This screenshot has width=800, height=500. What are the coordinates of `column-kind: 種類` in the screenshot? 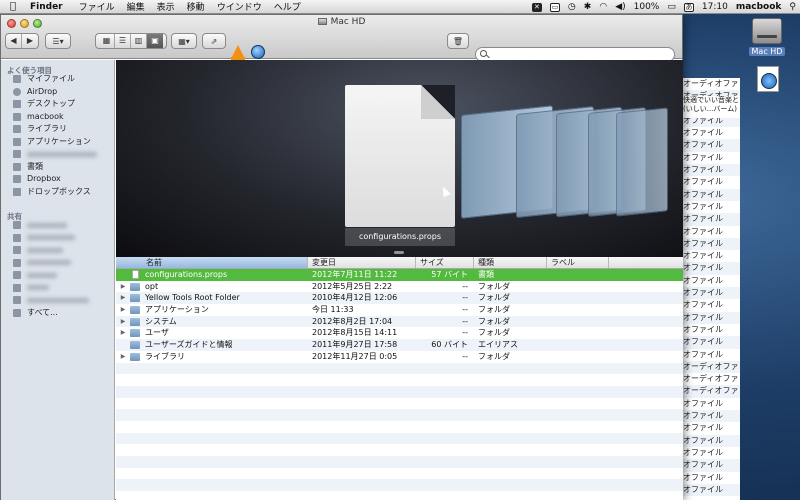 It's located at (510, 262).